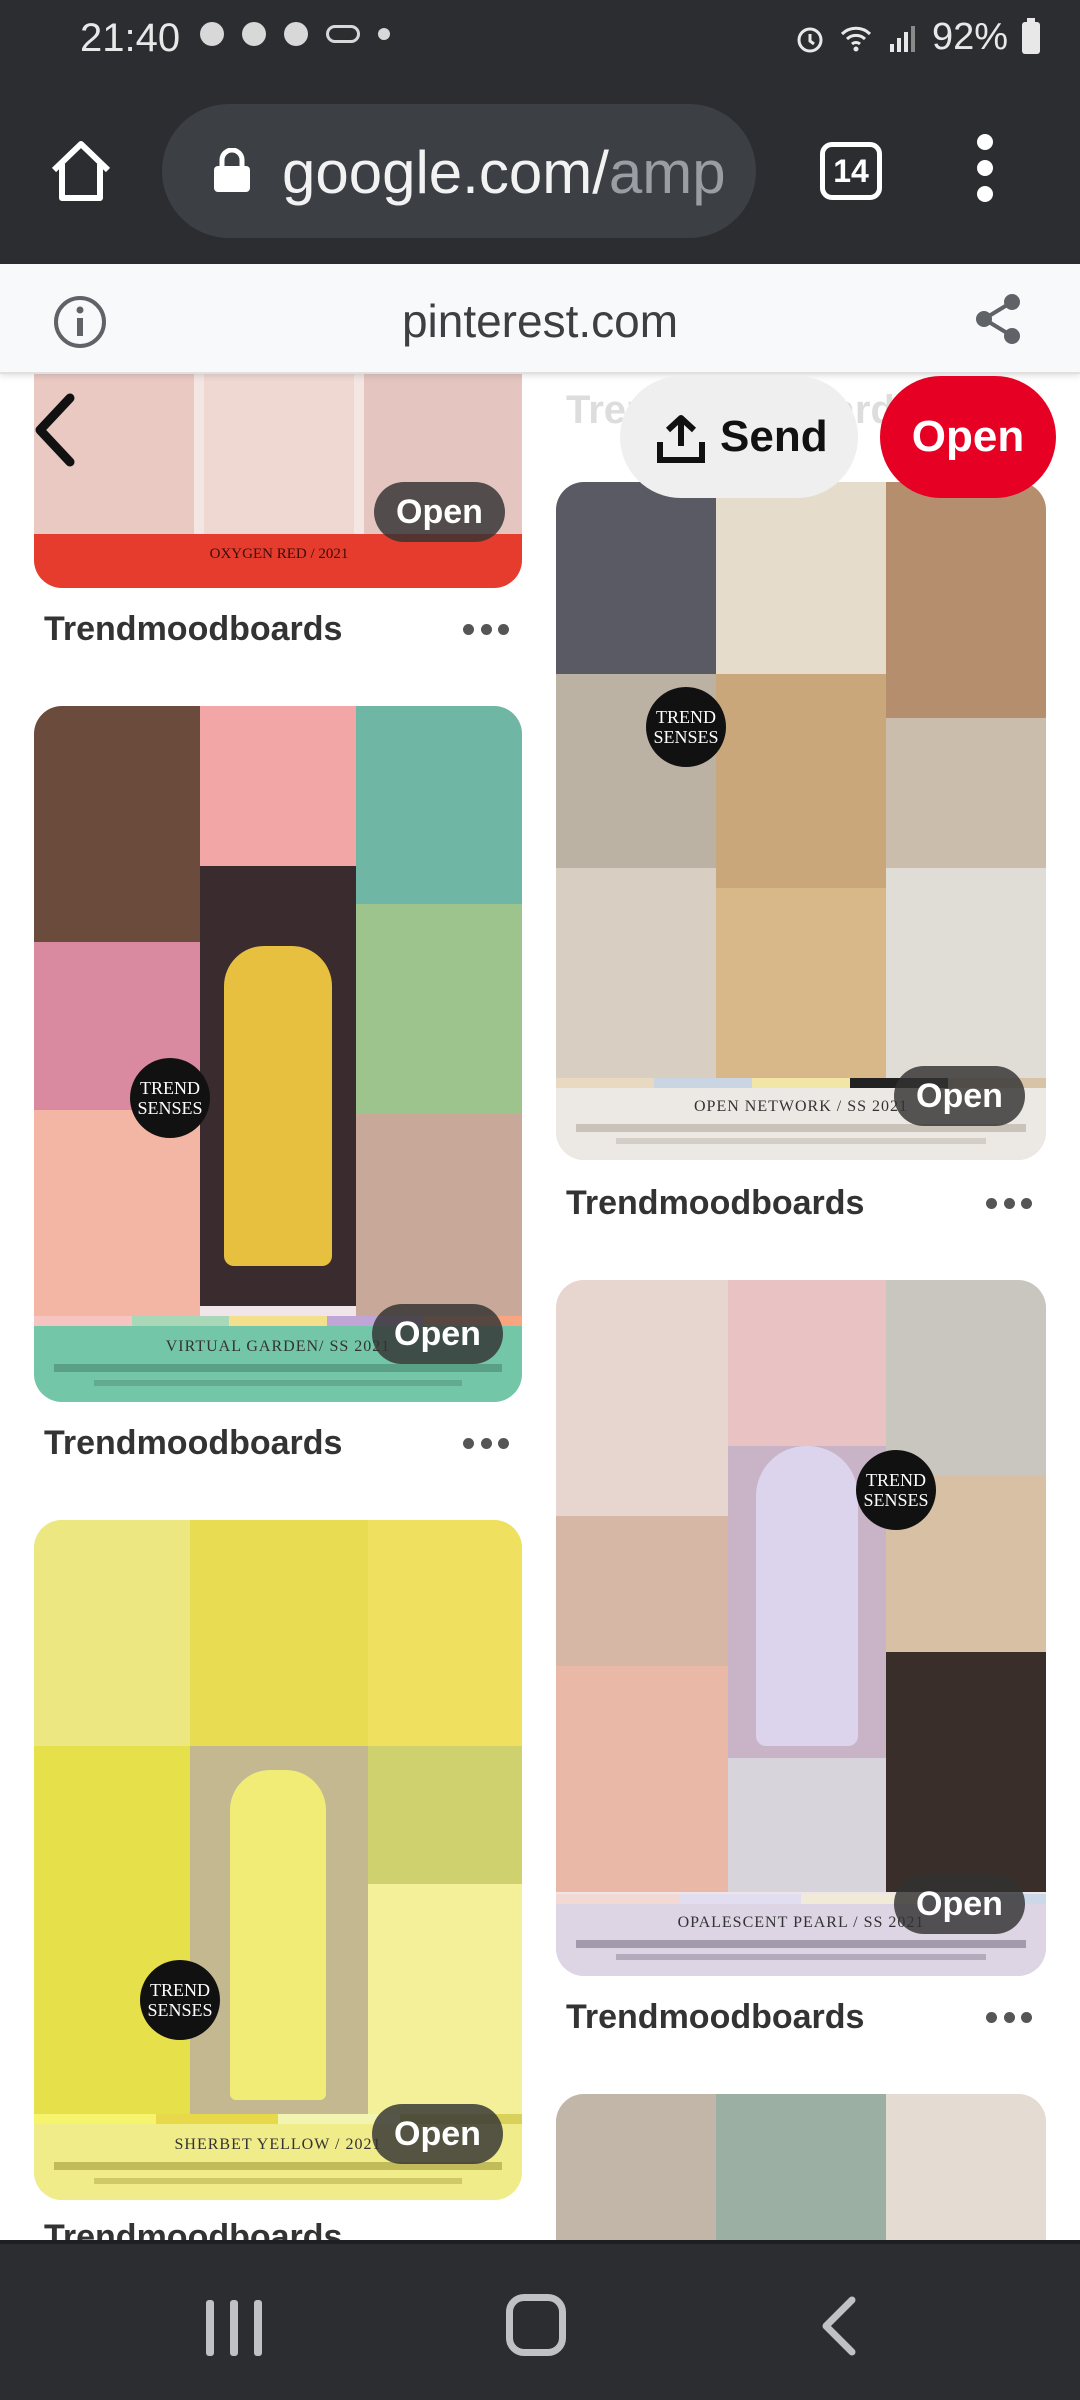 The image size is (1080, 2400). I want to click on url-text: google.com/amp, so click(504, 172).